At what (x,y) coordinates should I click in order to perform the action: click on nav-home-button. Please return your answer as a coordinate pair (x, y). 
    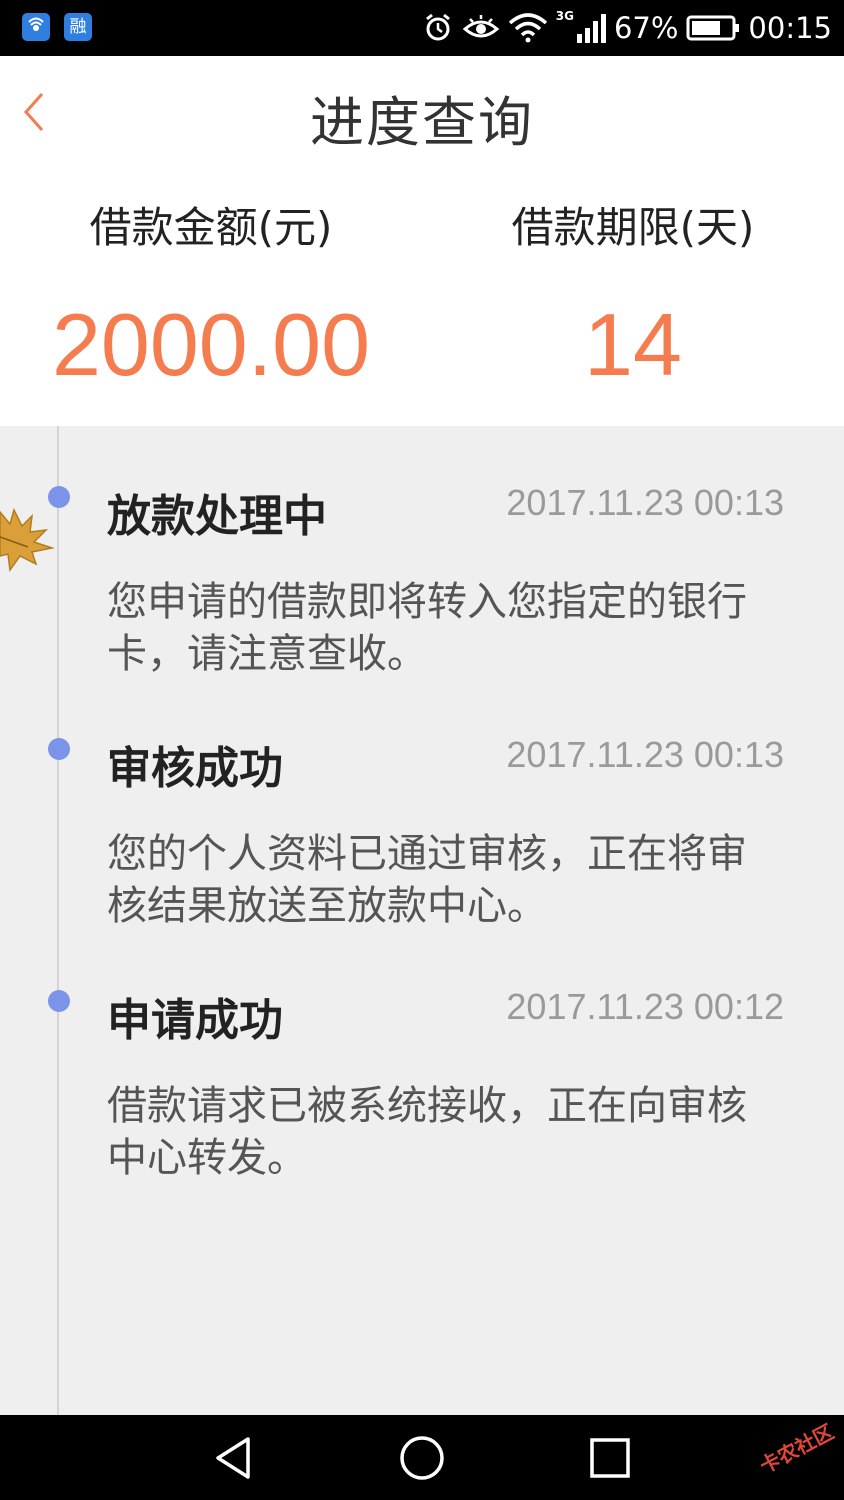
    Looking at the image, I should click on (422, 1458).